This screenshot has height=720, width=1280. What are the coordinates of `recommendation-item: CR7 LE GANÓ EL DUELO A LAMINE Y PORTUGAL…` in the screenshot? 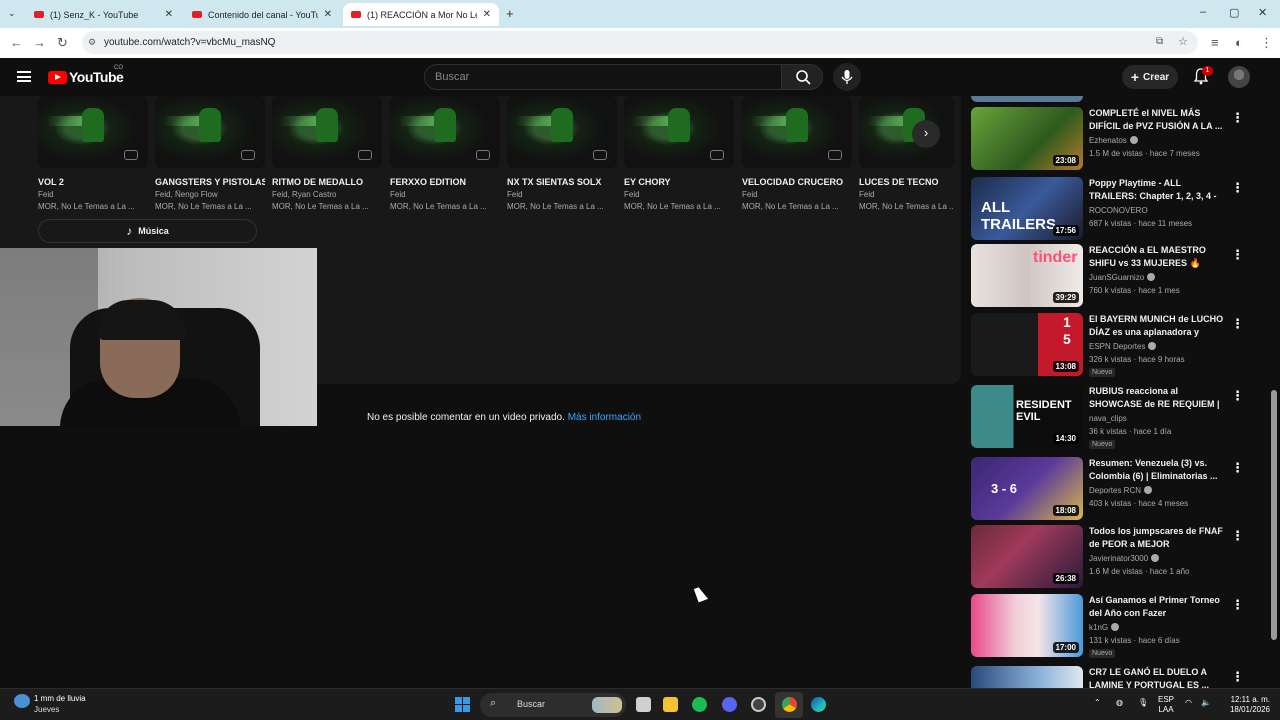 It's located at (1116, 677).